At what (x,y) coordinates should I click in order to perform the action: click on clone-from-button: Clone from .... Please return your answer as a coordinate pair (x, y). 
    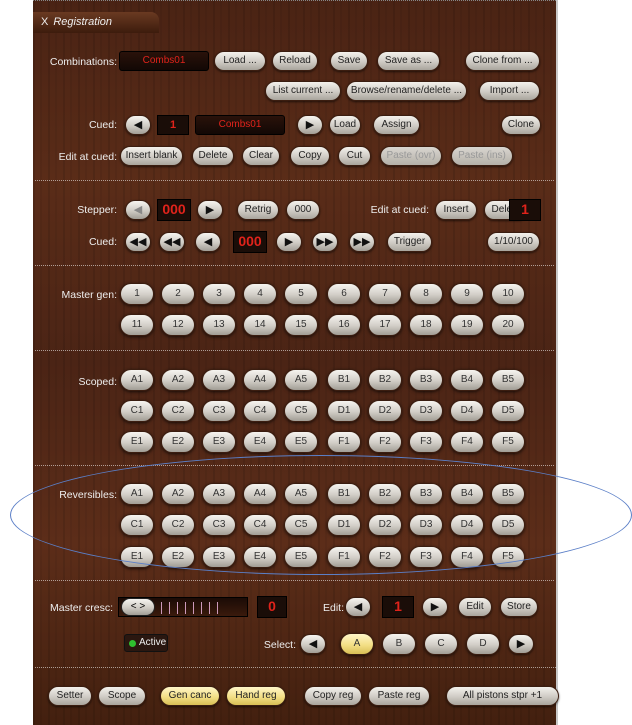
    Looking at the image, I should click on (502, 61).